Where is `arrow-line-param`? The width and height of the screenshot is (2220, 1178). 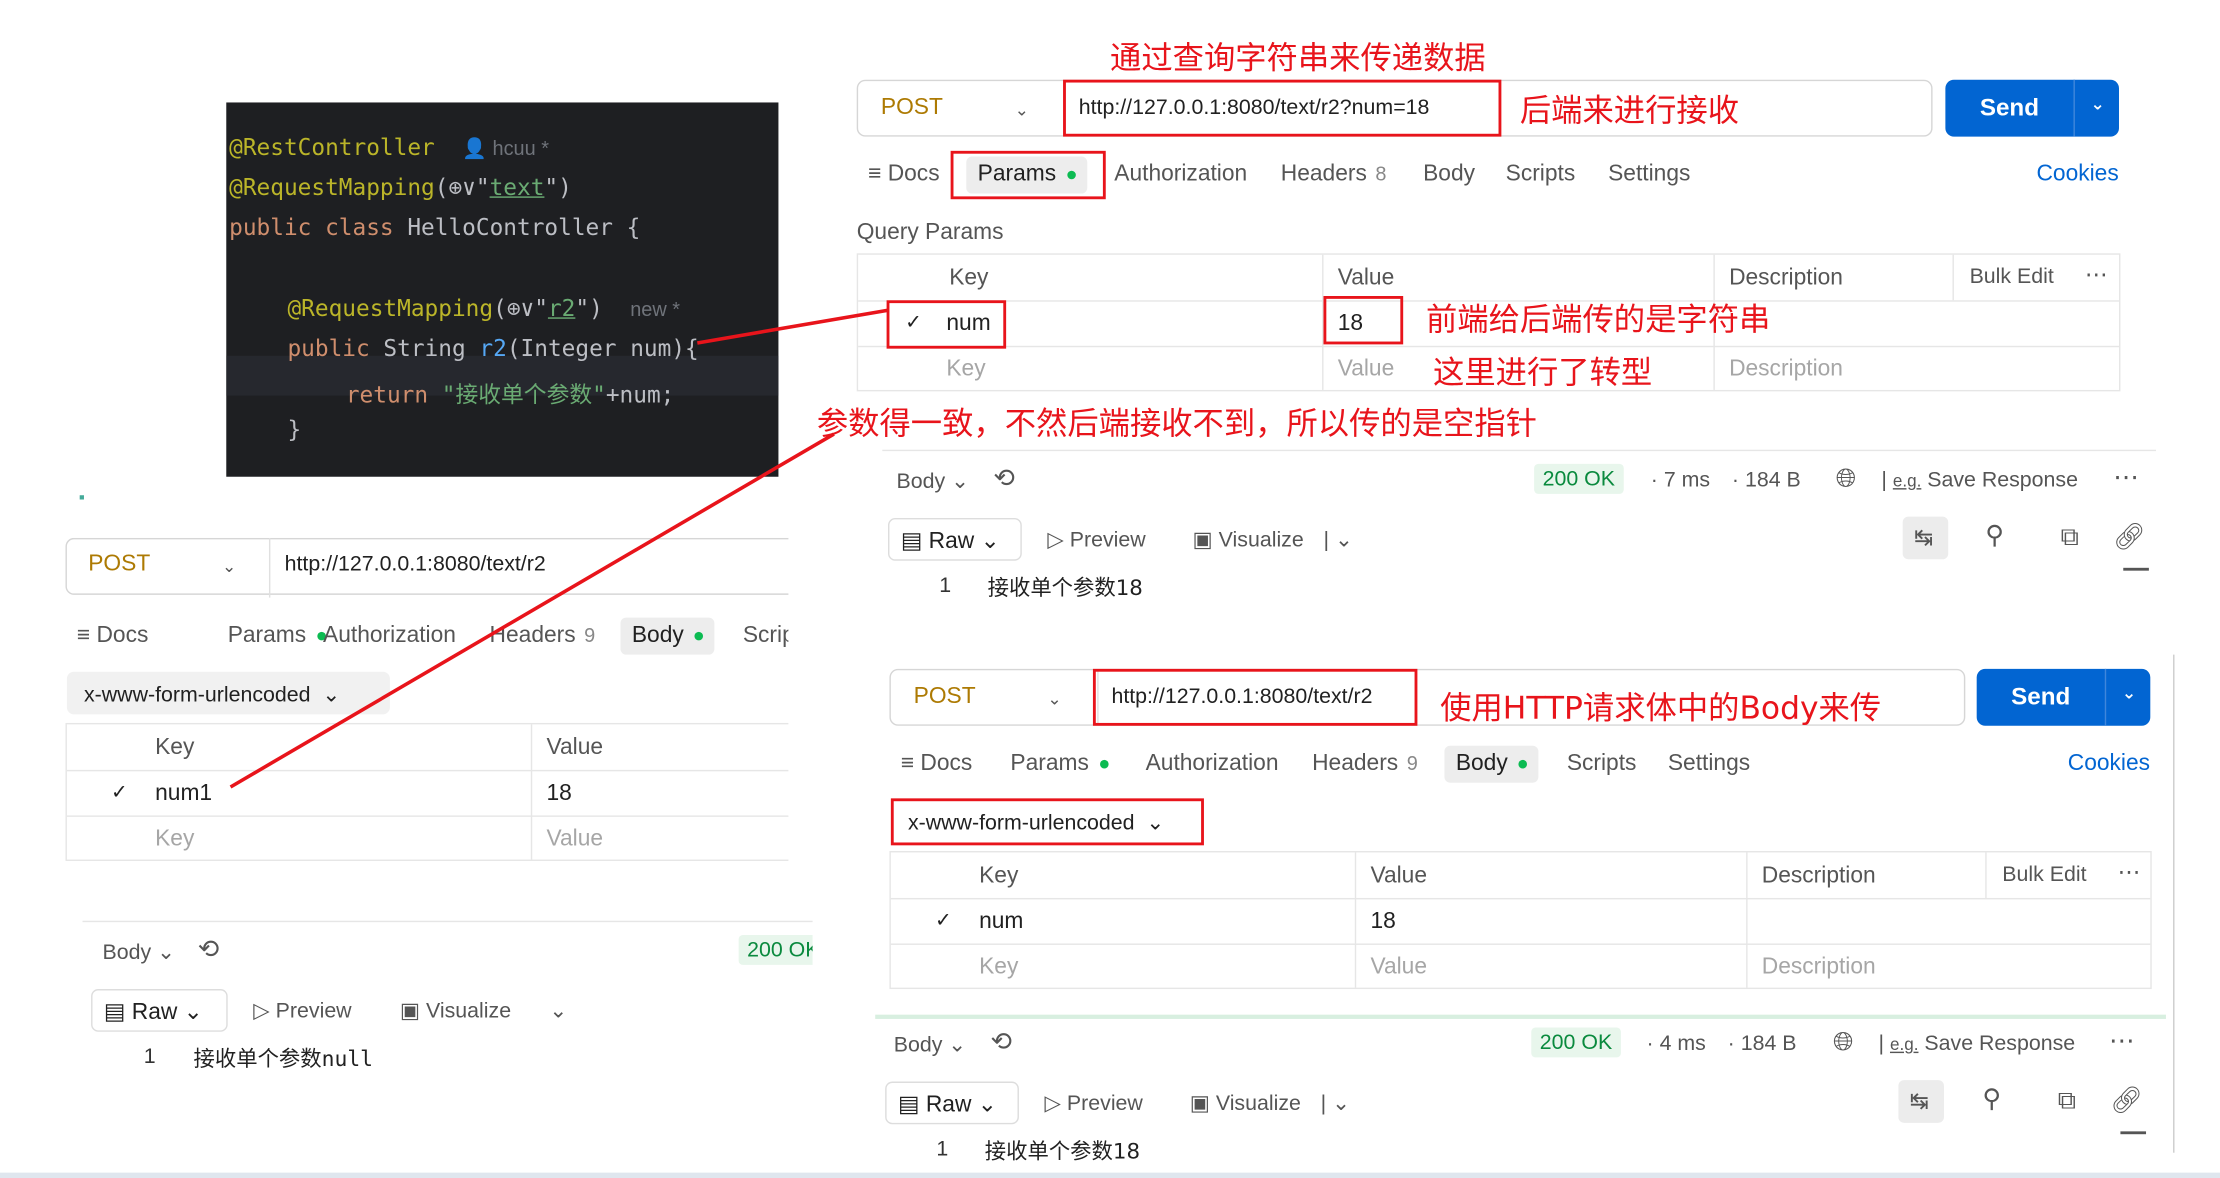 arrow-line-param is located at coordinates (793, 326).